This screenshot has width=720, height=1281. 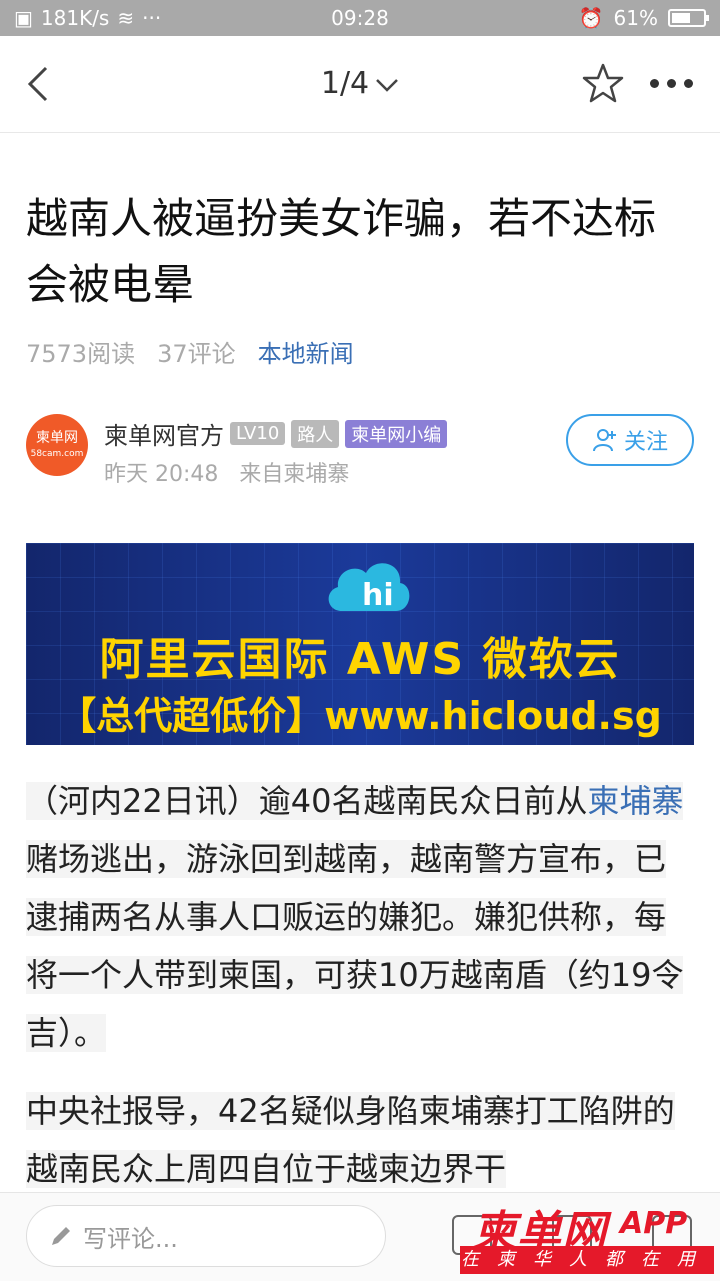 I want to click on star-icon, so click(x=603, y=83).